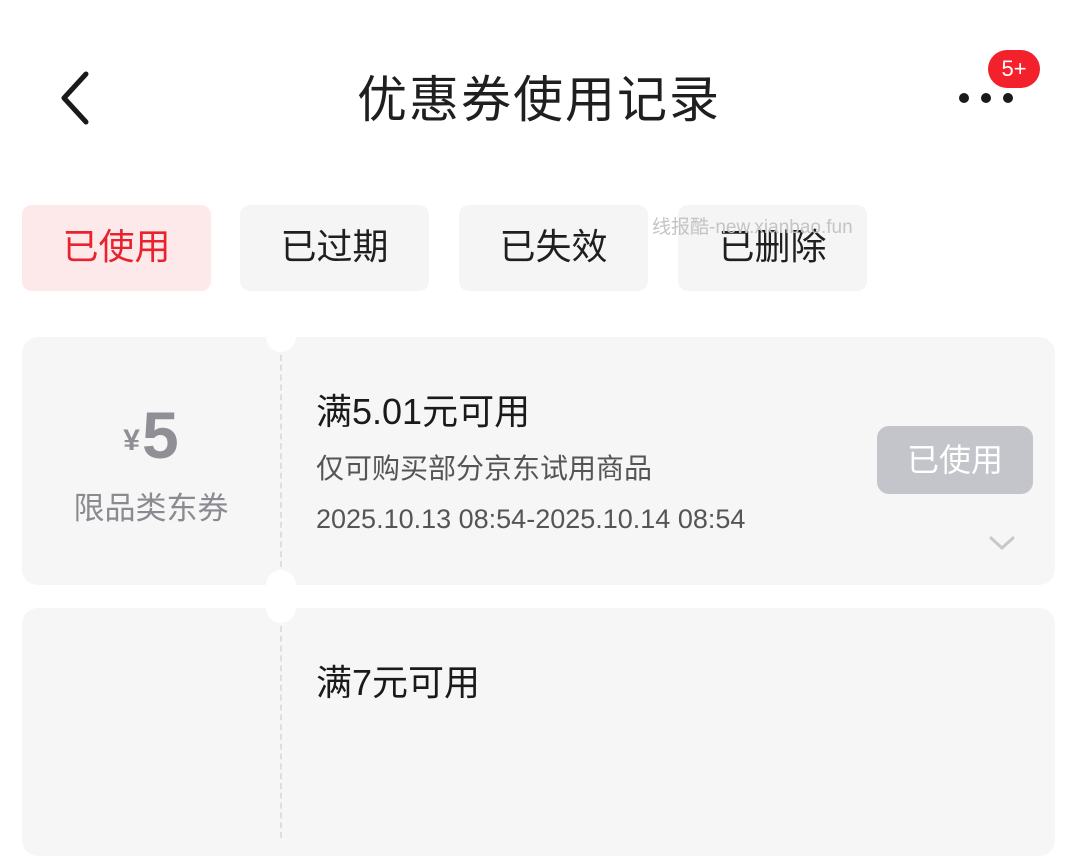 The height and width of the screenshot is (856, 1078). I want to click on expand-button, so click(1002, 543).